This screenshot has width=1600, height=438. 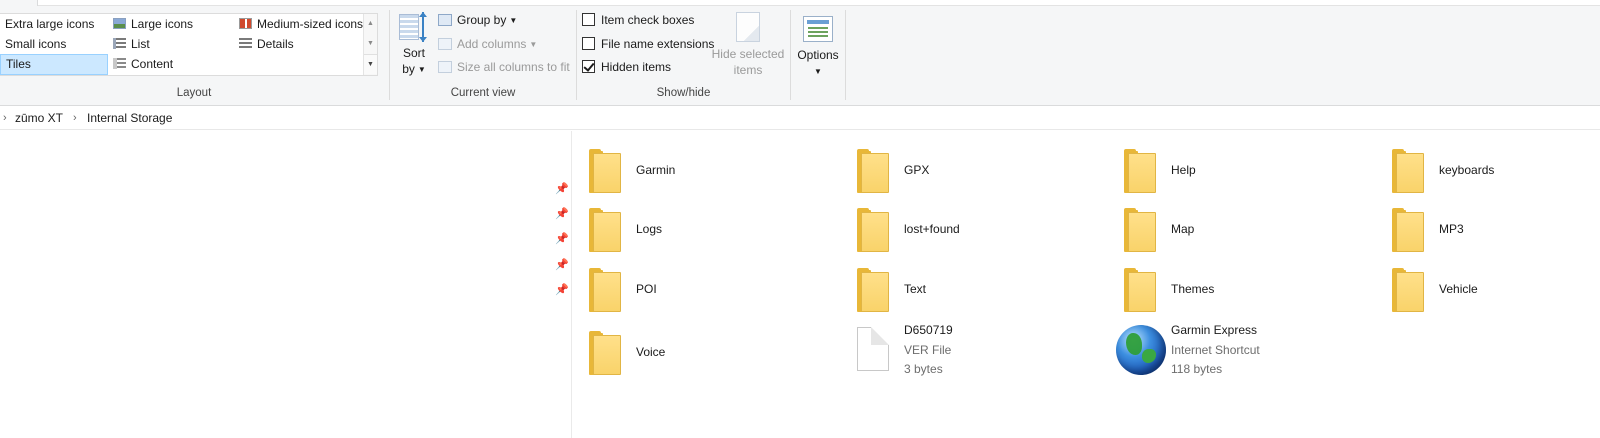 I want to click on show-hide-group-label: Show/hide, so click(x=683, y=93).